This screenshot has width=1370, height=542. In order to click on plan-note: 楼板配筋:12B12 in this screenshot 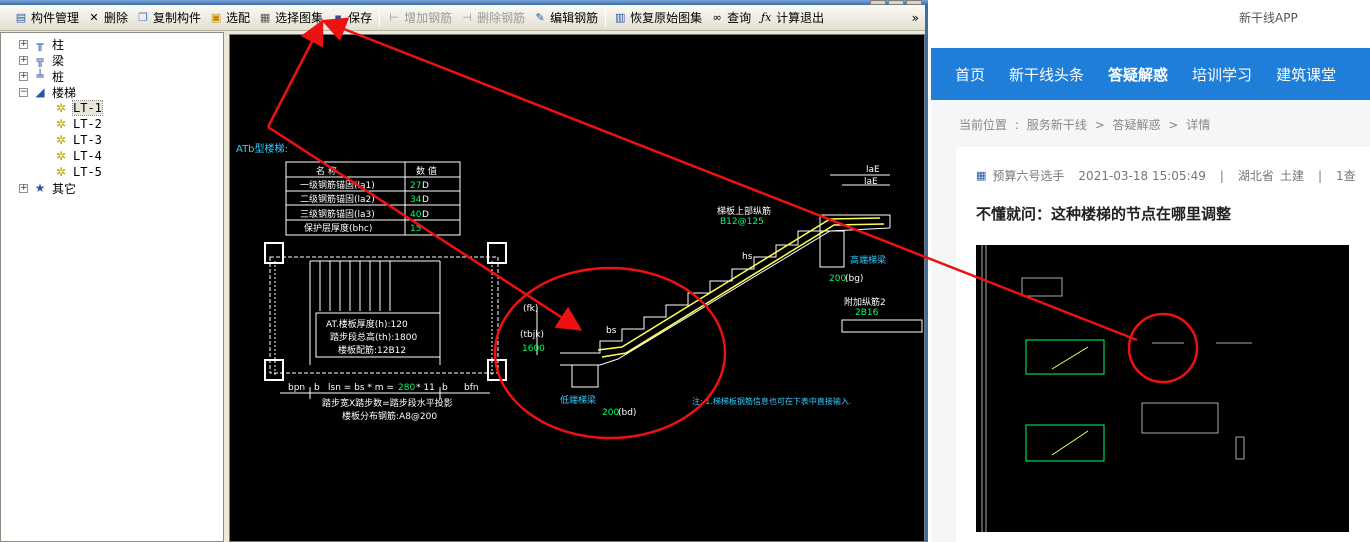, I will do `click(372, 350)`.